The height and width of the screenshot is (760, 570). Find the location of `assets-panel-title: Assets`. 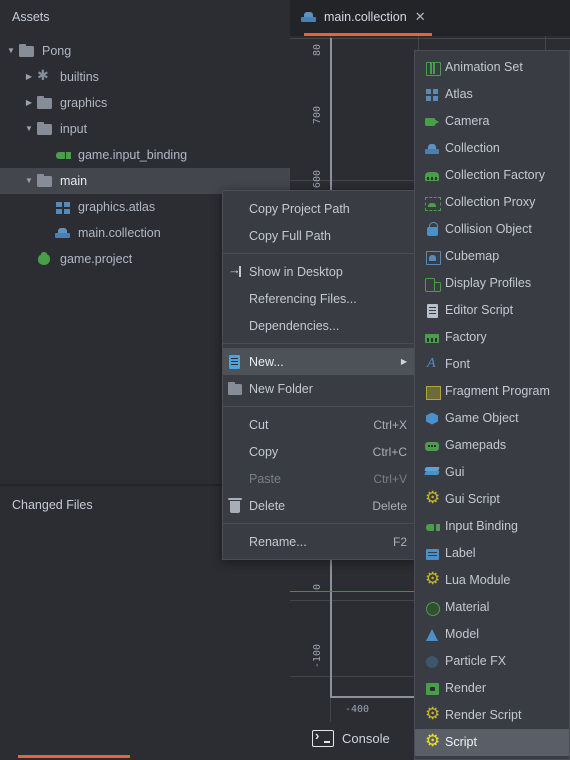

assets-panel-title: Assets is located at coordinates (31, 17).